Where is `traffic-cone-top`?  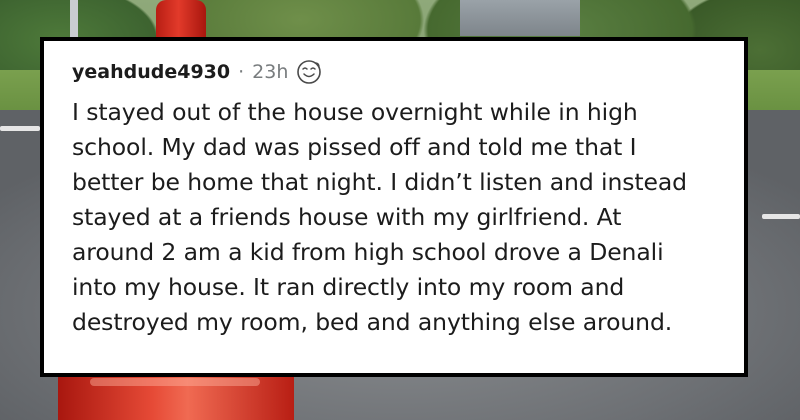
traffic-cone-top is located at coordinates (181, 21).